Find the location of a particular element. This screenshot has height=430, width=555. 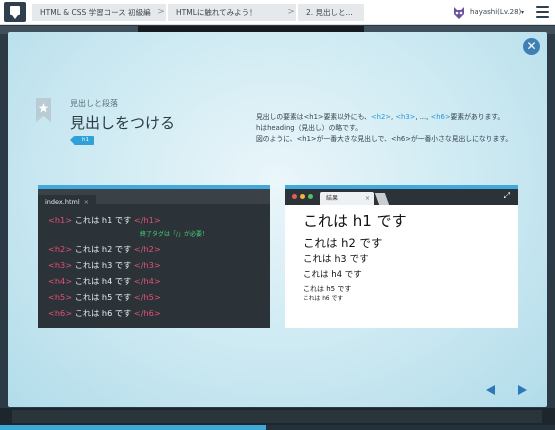

heading-h4: これは h4 です is located at coordinates (332, 275).